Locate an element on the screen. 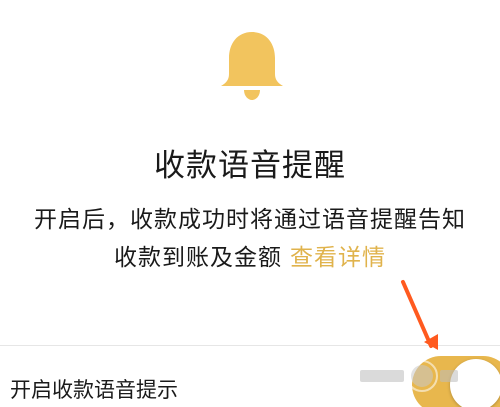 This screenshot has width=500, height=407. voice-prompt-label: 开启收款语音提示 is located at coordinates (94, 390).